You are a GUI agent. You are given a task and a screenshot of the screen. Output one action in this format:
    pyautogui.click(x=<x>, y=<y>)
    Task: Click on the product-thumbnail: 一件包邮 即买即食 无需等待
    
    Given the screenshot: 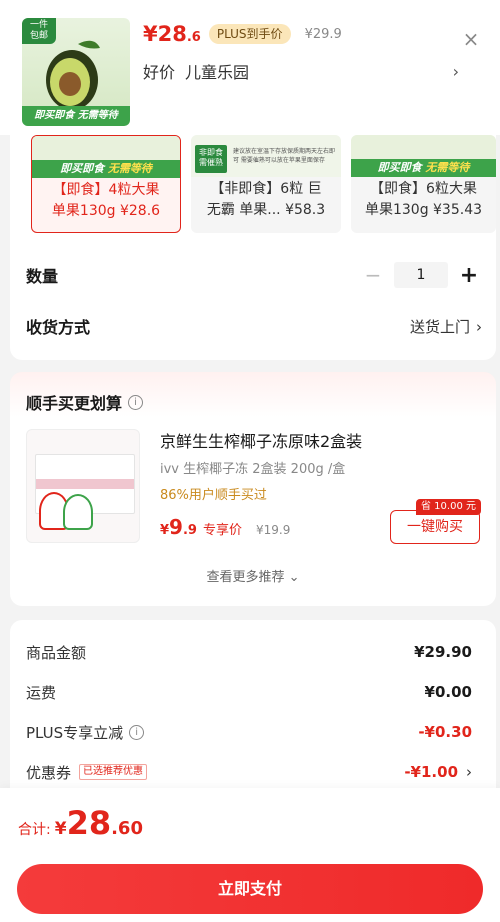 What is the action you would take?
    pyautogui.click(x=76, y=72)
    